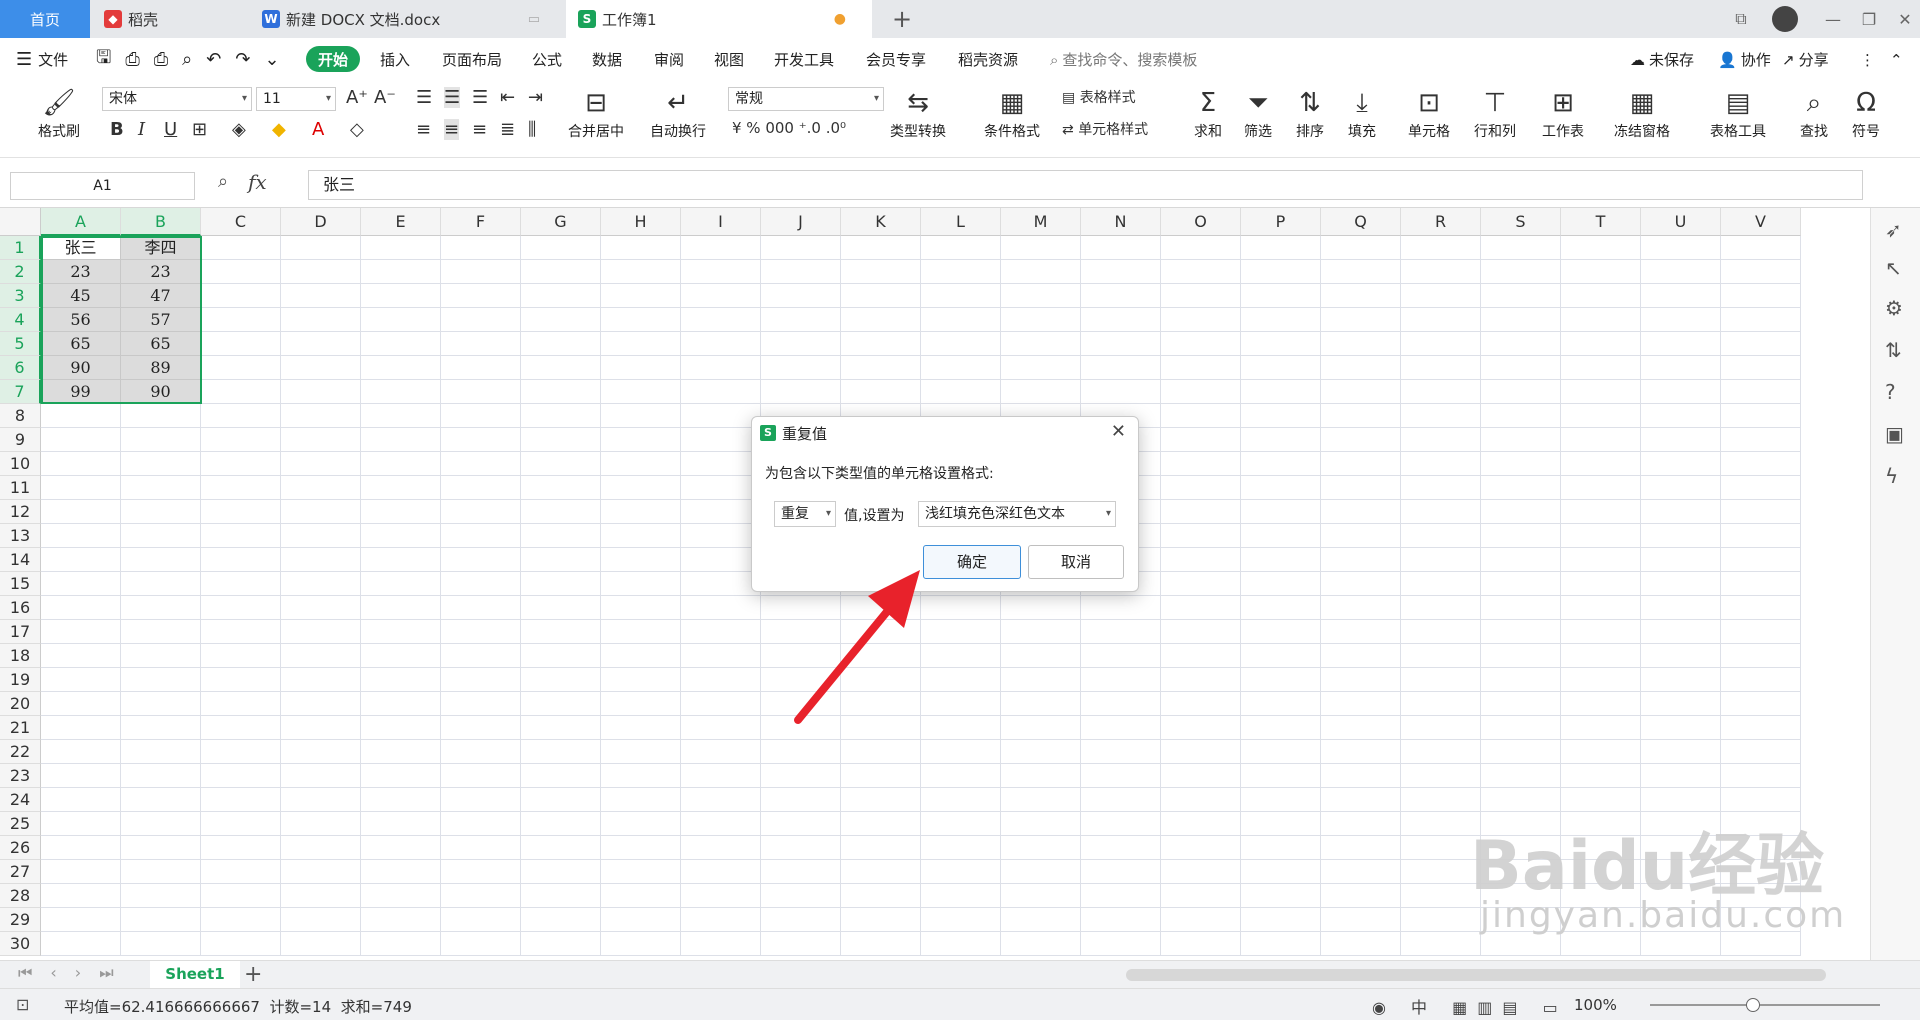 This screenshot has width=1920, height=1020. What do you see at coordinates (1017, 514) in the screenshot?
I see `format-style-select: 浅红填充色深红色文本` at bounding box center [1017, 514].